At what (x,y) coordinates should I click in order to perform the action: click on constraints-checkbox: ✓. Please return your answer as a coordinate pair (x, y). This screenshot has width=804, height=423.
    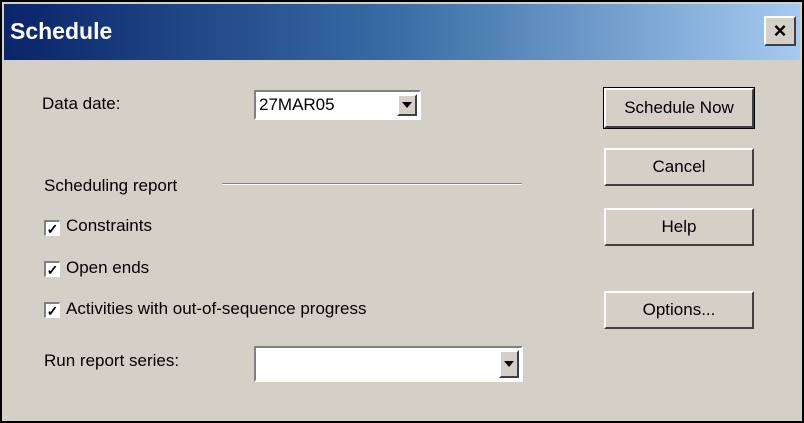
    Looking at the image, I should click on (52, 228).